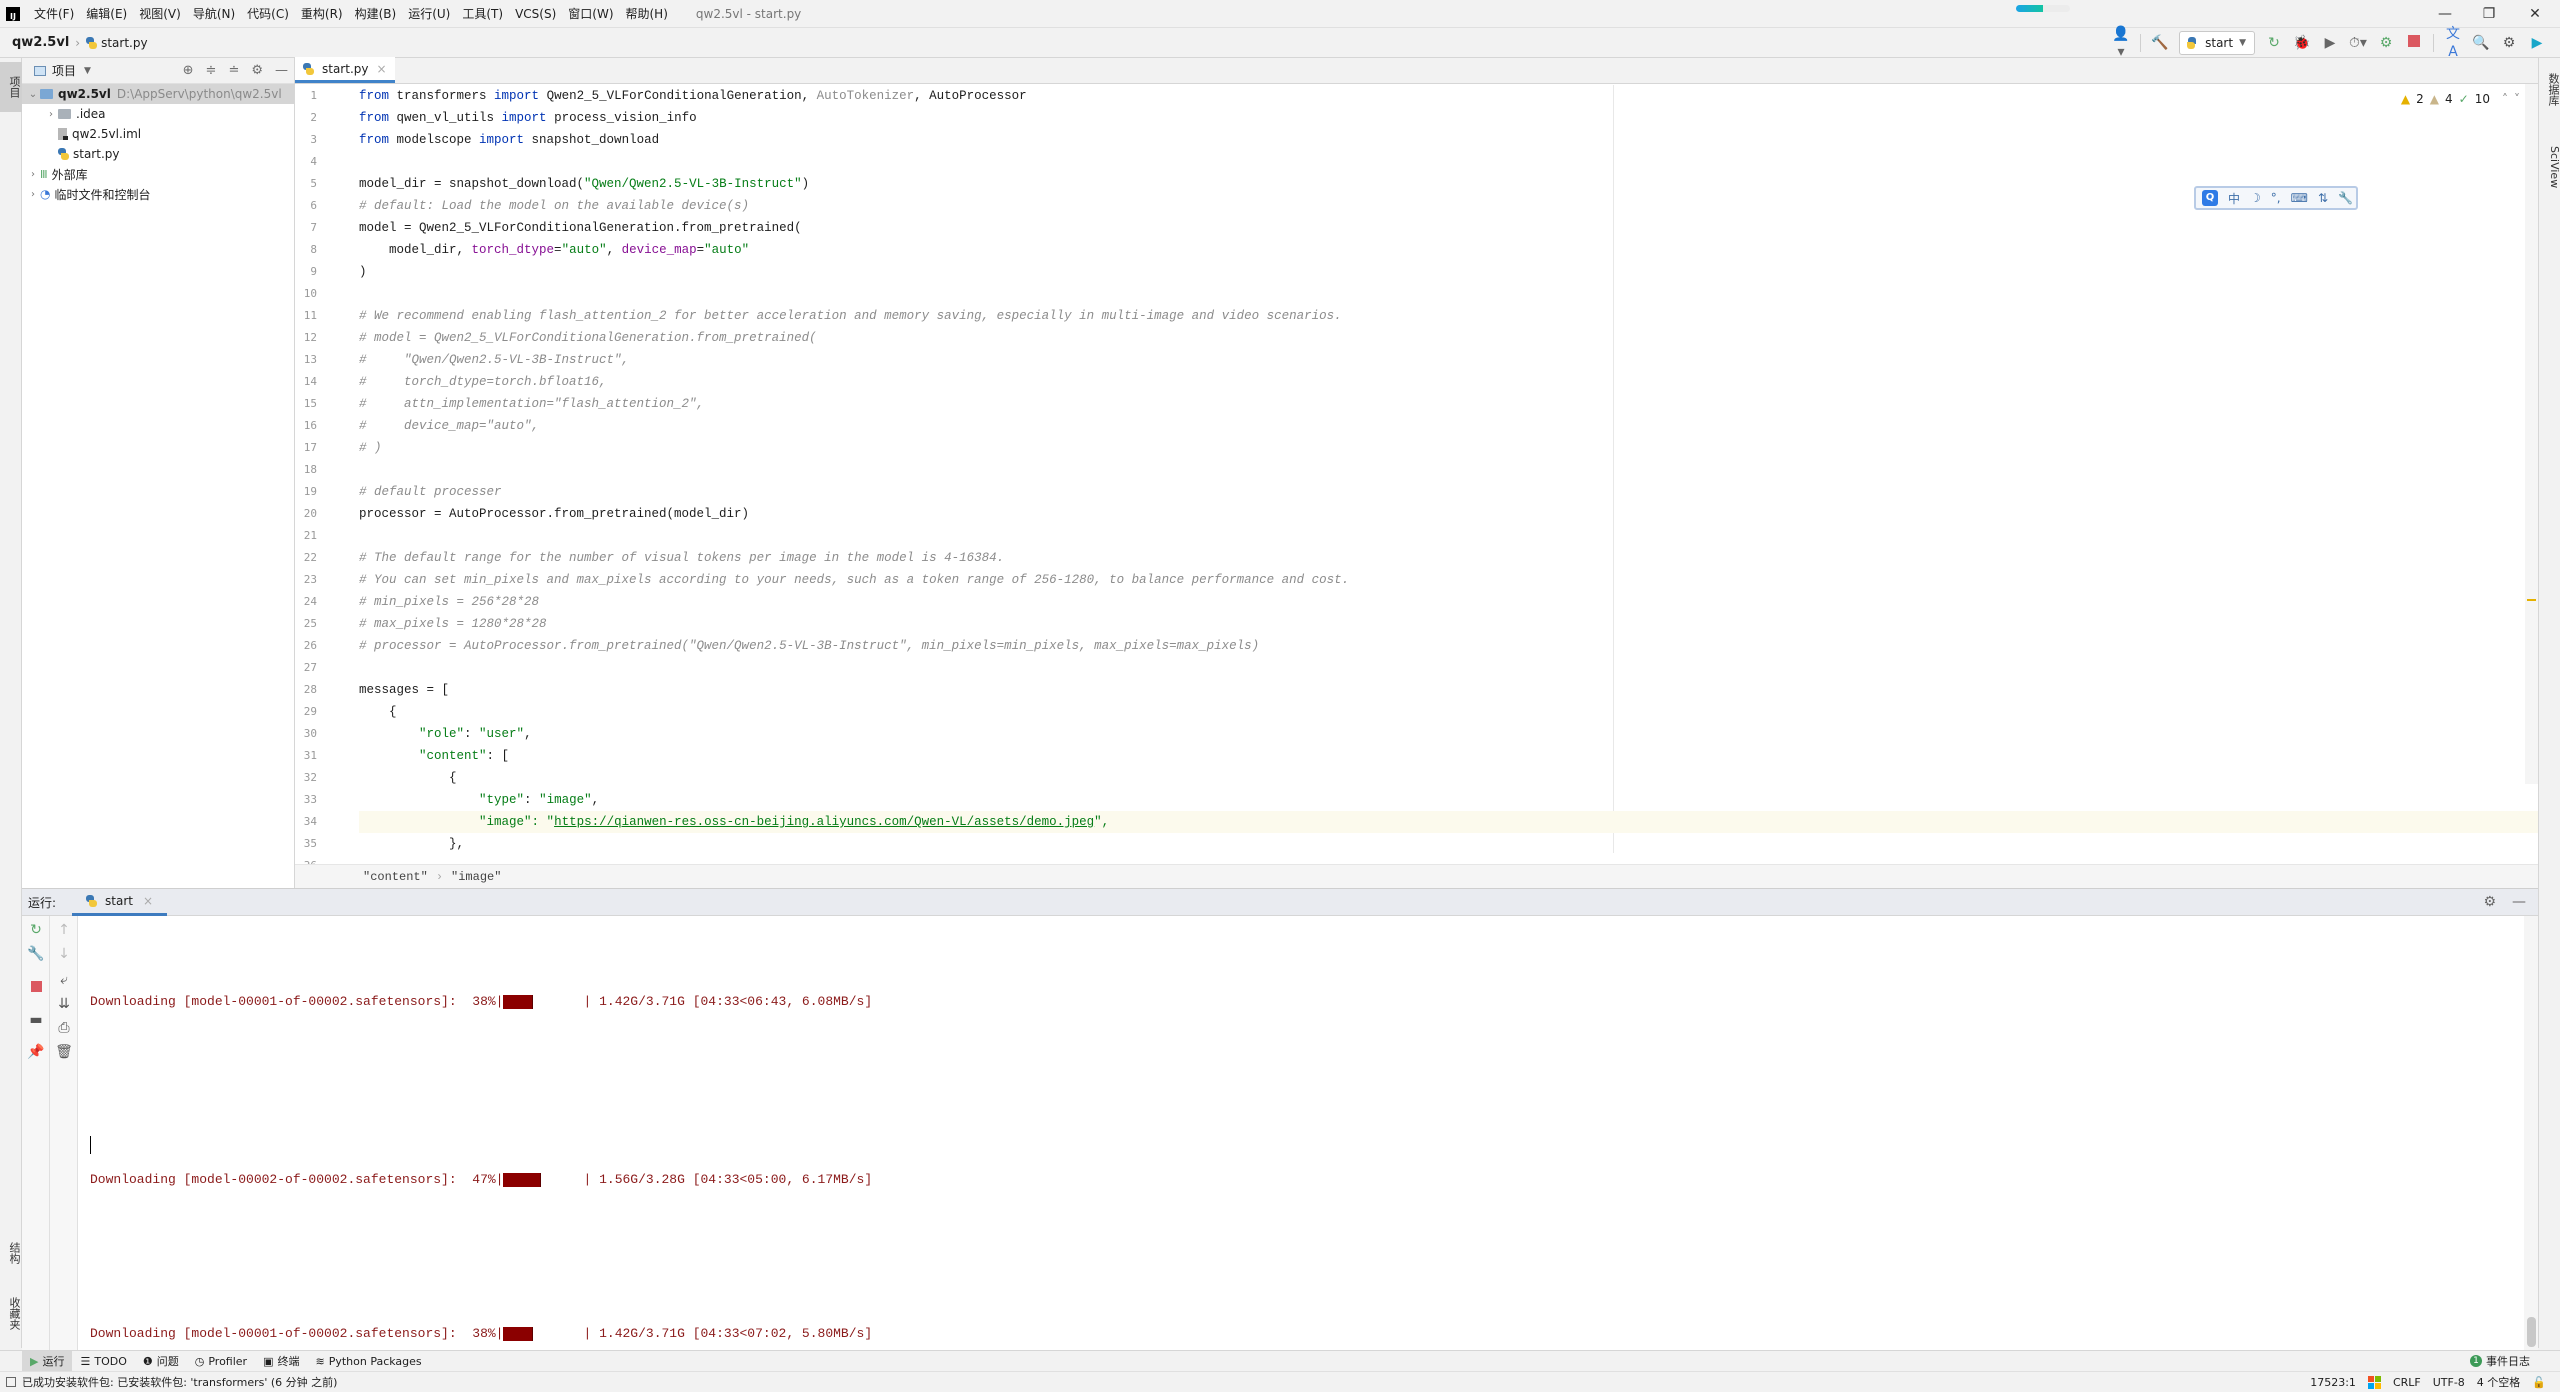  I want to click on tree-item-iml: qw2.5vl.iml, so click(158, 134).